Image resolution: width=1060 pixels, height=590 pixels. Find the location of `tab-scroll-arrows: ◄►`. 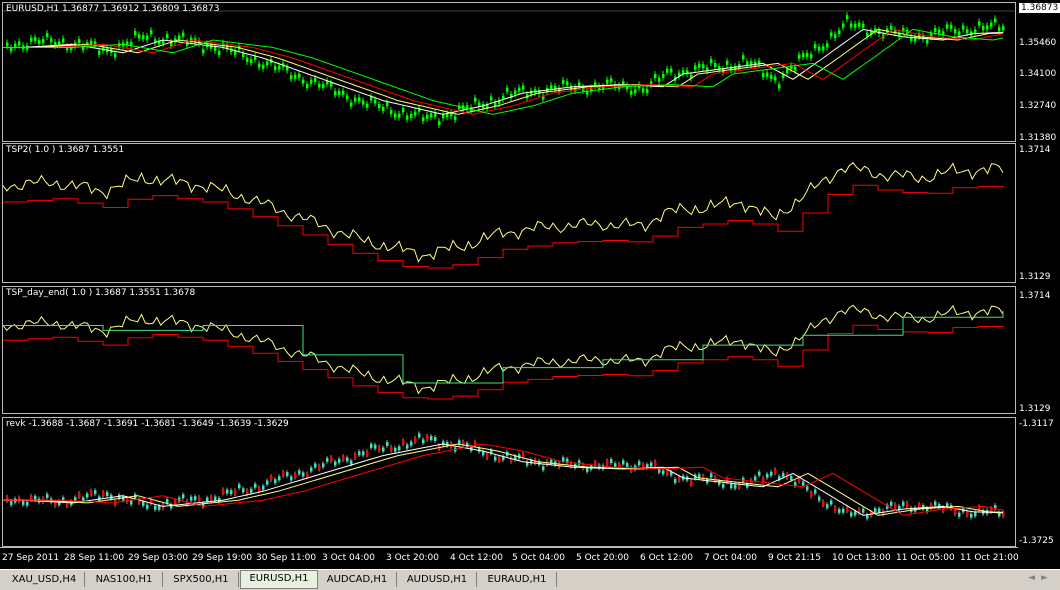

tab-scroll-arrows: ◄► is located at coordinates (1041, 578).